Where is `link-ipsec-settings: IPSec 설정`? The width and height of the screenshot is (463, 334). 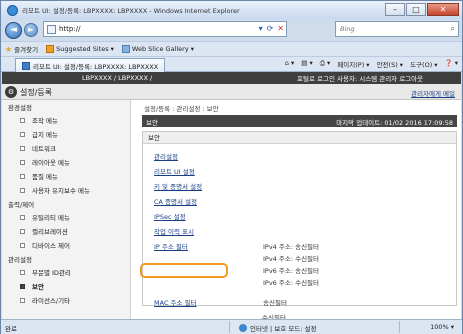
link-ipsec-settings: IPSec 설정 is located at coordinates (170, 216).